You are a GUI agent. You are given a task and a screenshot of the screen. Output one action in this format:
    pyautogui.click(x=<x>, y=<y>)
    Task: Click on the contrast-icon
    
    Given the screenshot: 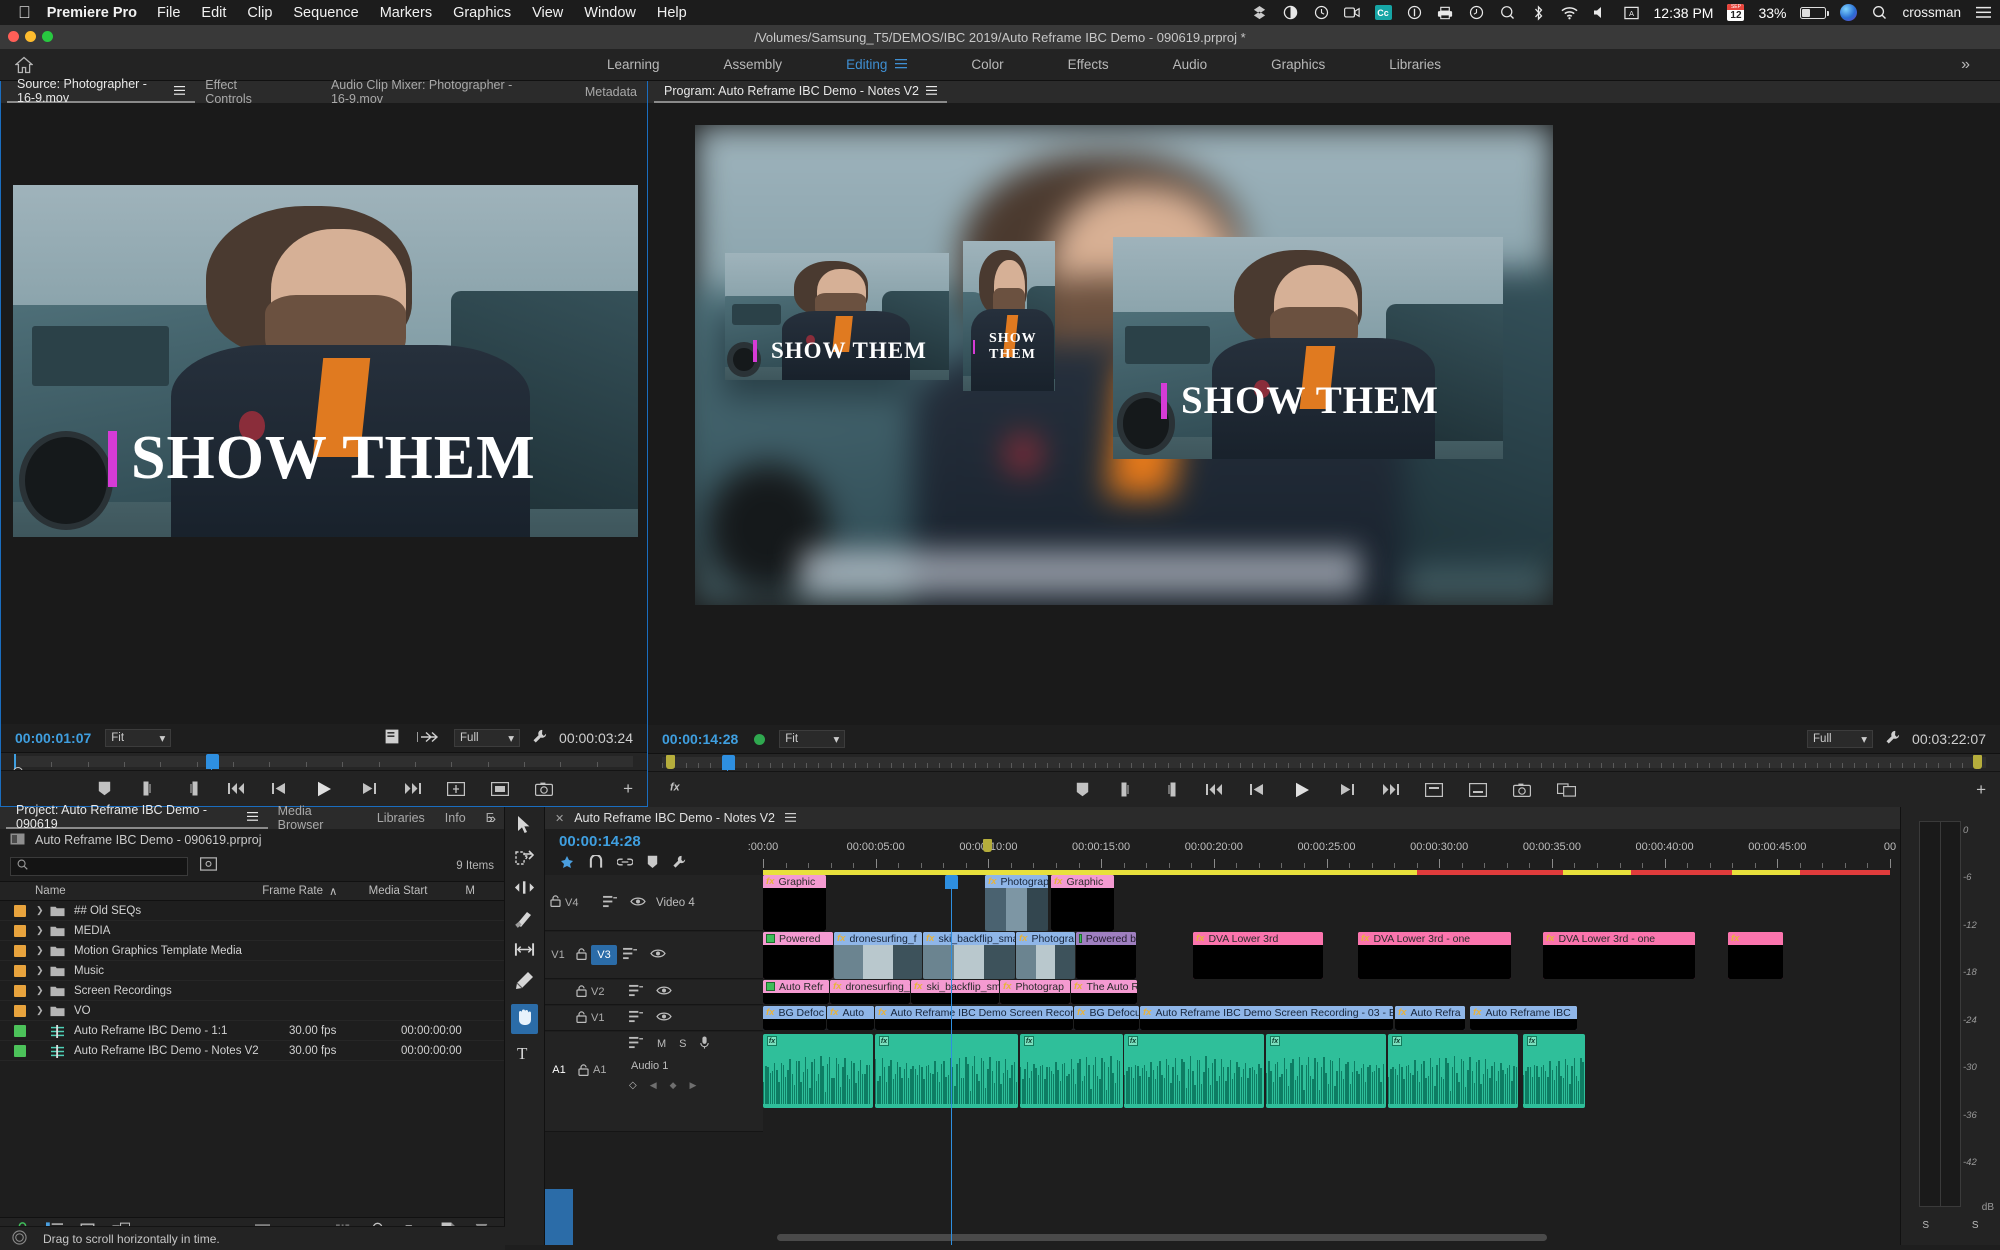 What is the action you would take?
    pyautogui.click(x=1290, y=12)
    